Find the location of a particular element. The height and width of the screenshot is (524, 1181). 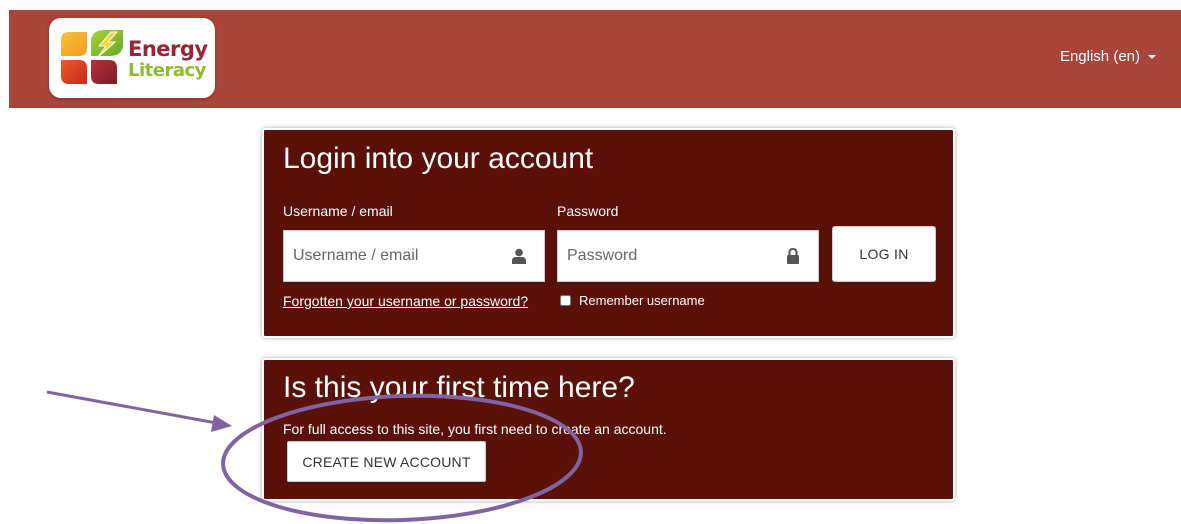

remember-username: Remember username is located at coordinates (632, 300).